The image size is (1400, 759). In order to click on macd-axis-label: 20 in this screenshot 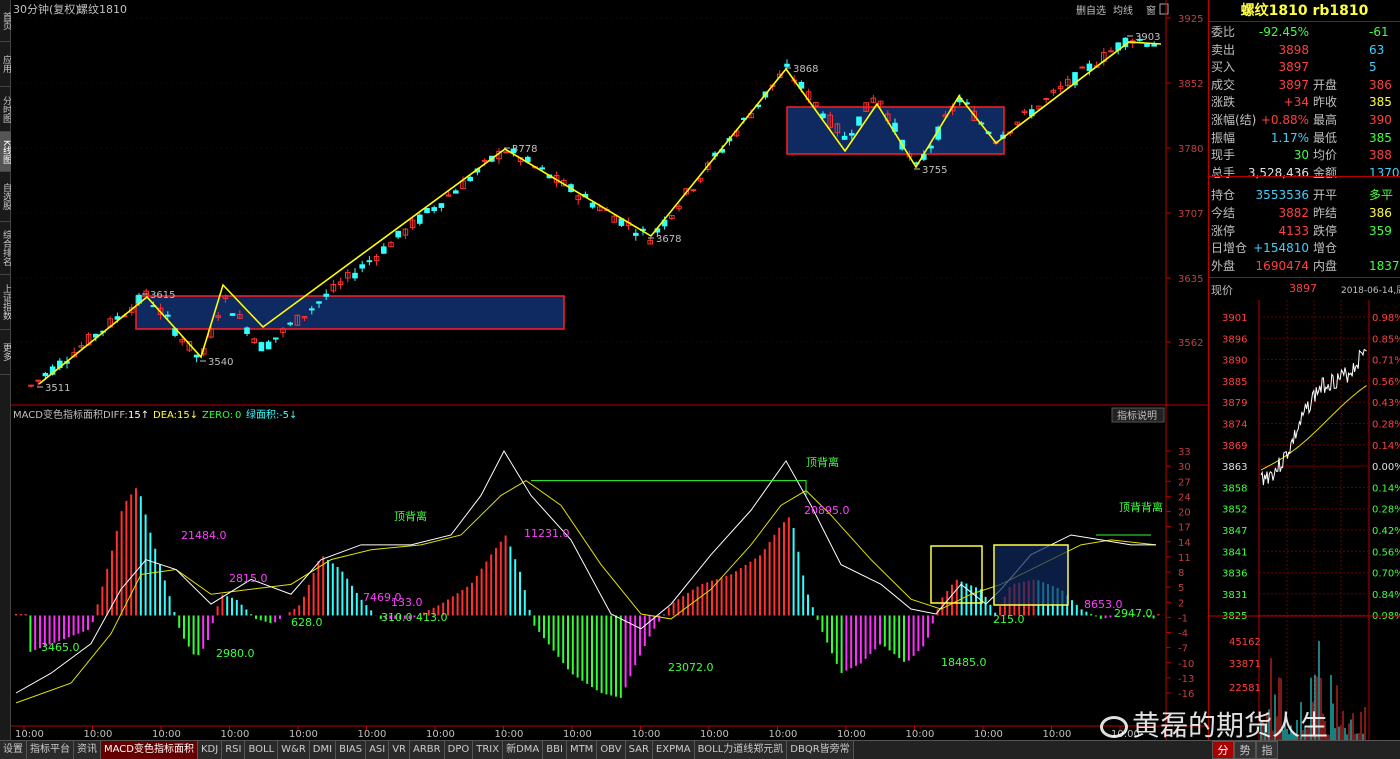, I will do `click(1184, 513)`.